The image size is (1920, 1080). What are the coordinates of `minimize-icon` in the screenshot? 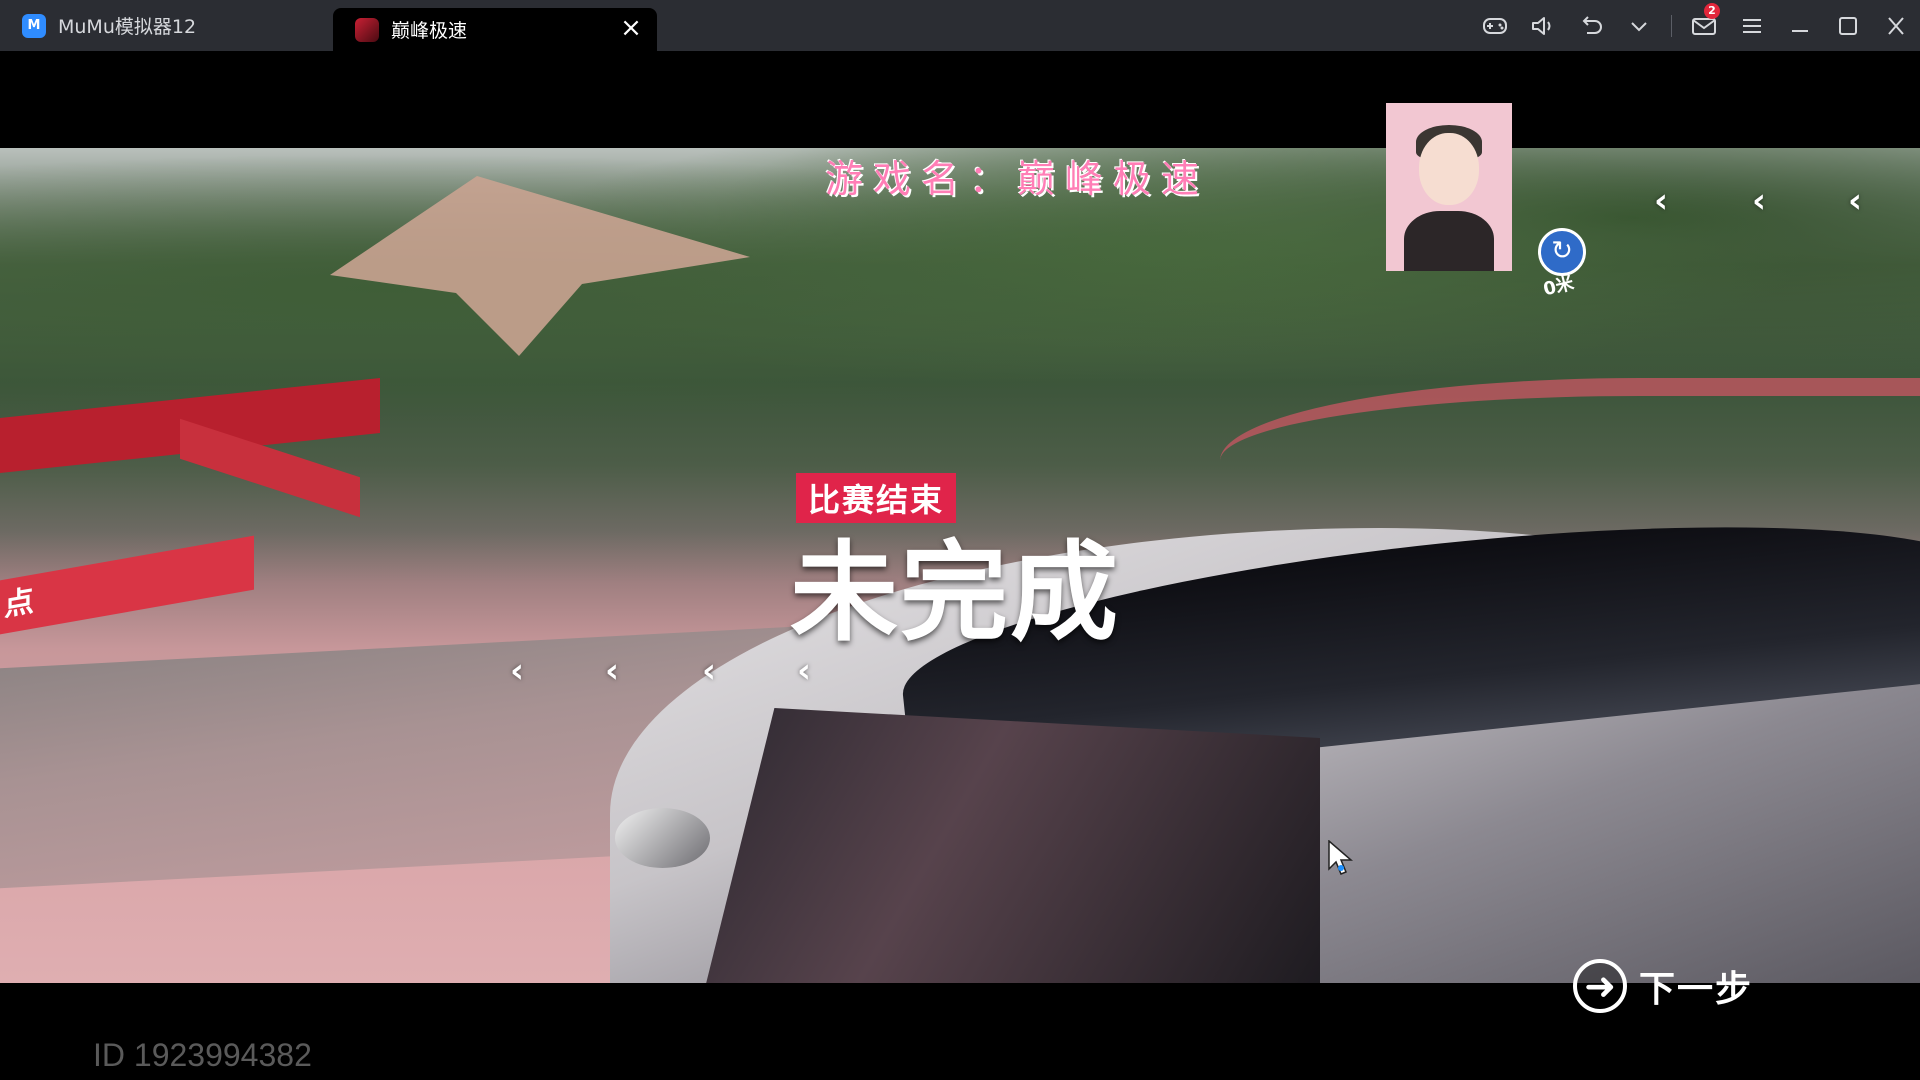 It's located at (1800, 25).